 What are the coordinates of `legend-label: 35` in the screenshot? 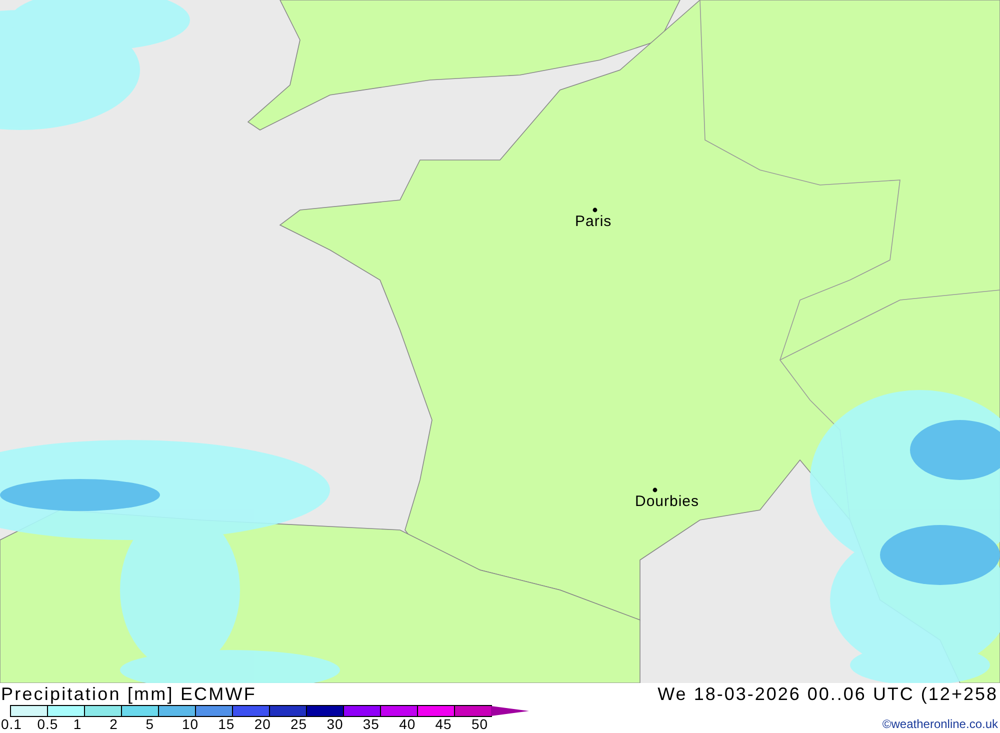 It's located at (371, 724).